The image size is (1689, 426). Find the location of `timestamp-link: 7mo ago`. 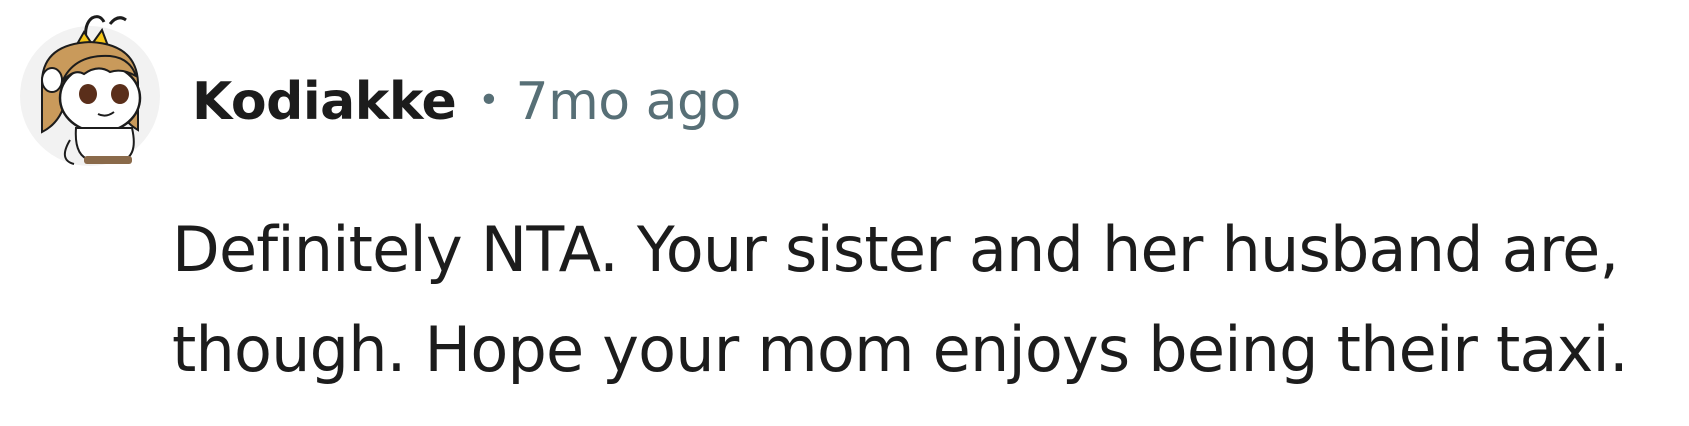

timestamp-link: 7mo ago is located at coordinates (629, 102).